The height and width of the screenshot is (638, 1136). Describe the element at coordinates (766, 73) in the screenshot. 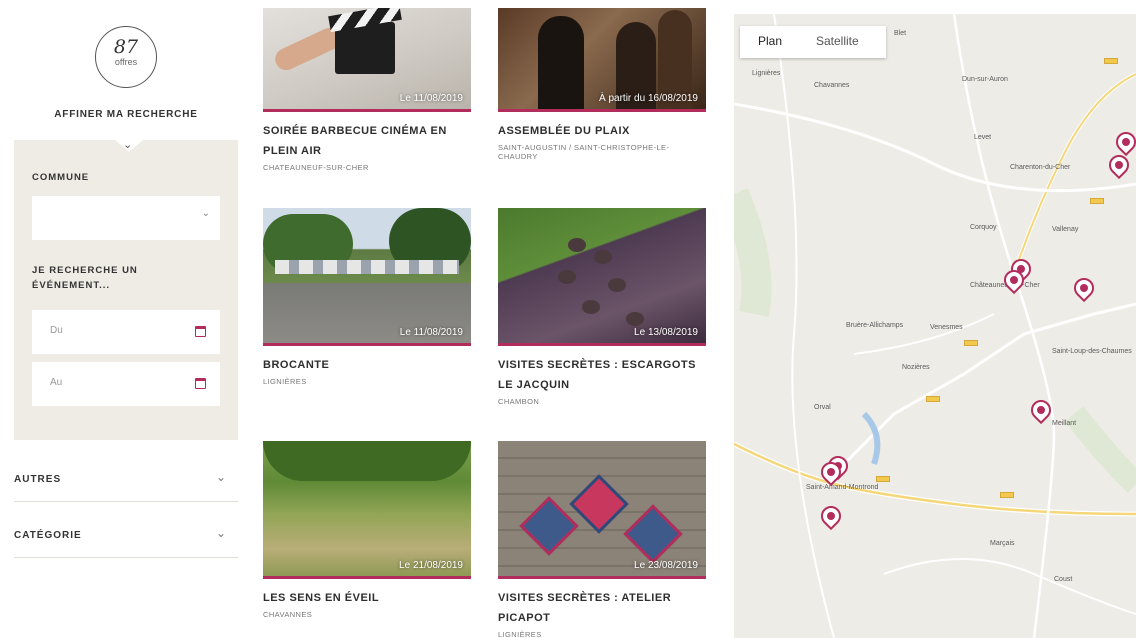

I see `map-place-label: Lignières` at that location.